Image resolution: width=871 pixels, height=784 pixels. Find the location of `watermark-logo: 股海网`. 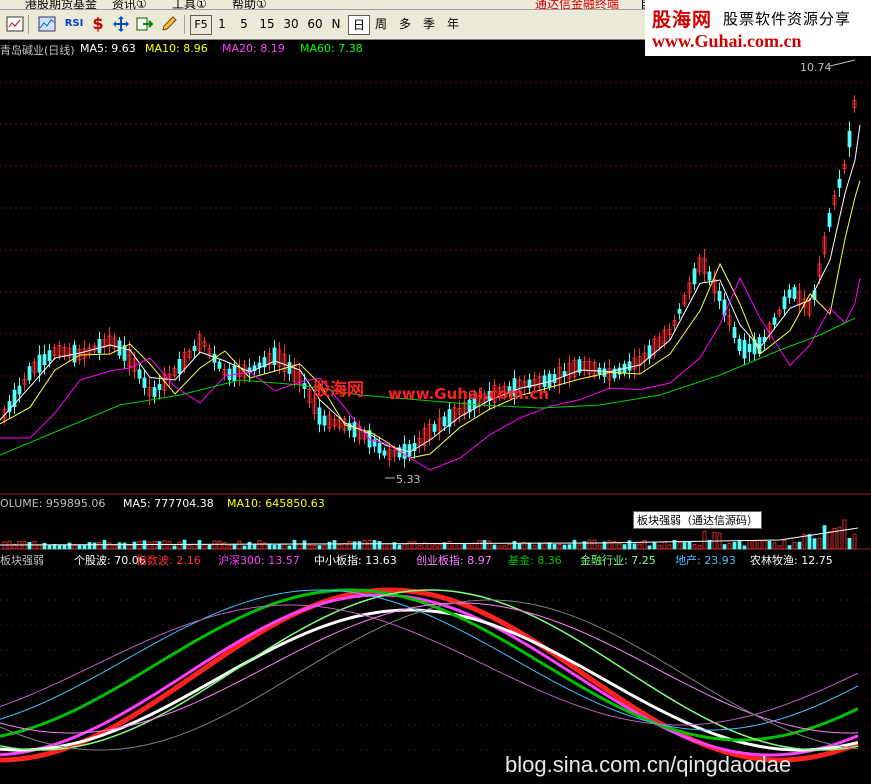

watermark-logo: 股海网 is located at coordinates (338, 390).